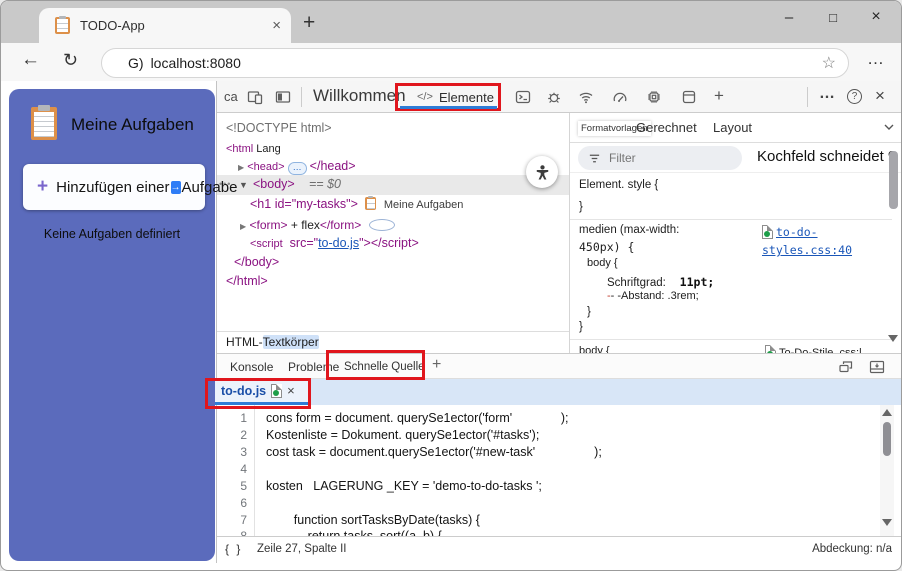 The width and height of the screenshot is (902, 571). I want to click on elements-tab-active-underline, so click(448, 107).